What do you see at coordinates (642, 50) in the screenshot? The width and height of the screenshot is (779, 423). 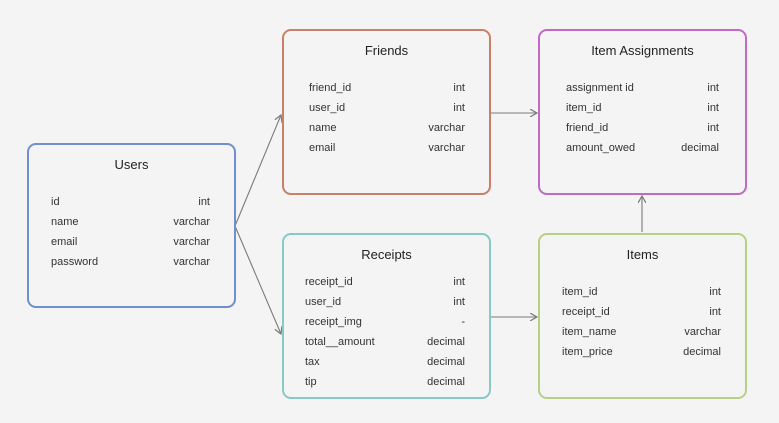 I see `entity-title: Item Assignments` at bounding box center [642, 50].